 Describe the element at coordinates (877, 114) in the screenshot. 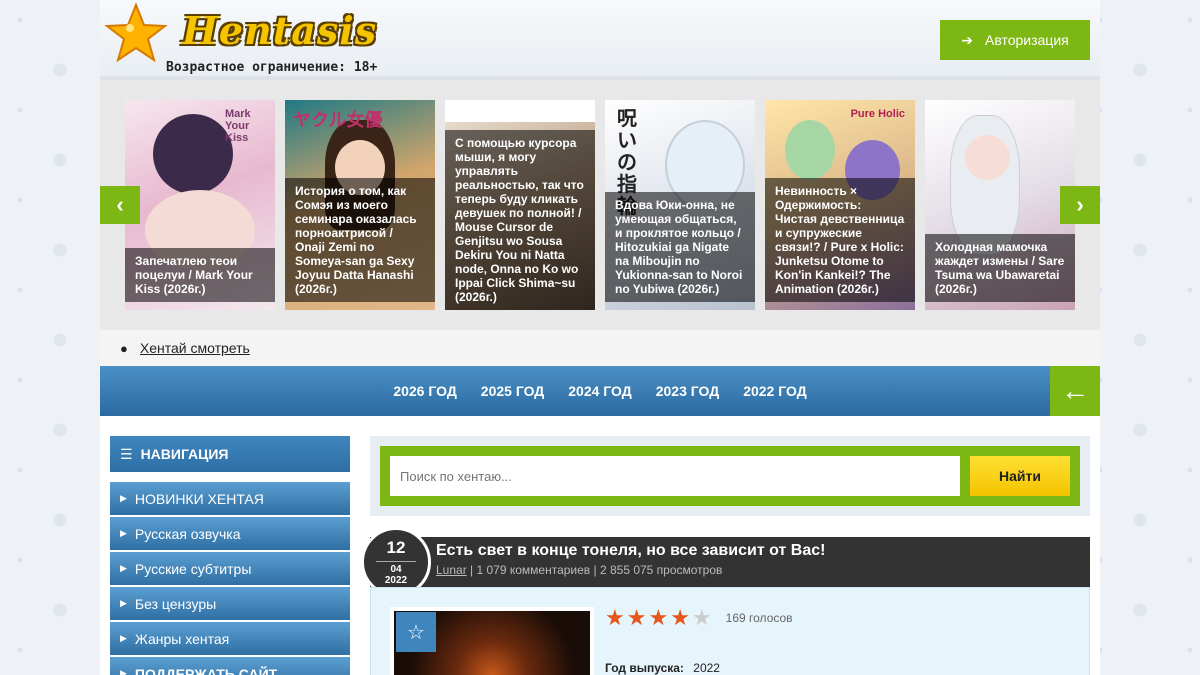

I see `slide-cover-text: Pure Holic` at that location.